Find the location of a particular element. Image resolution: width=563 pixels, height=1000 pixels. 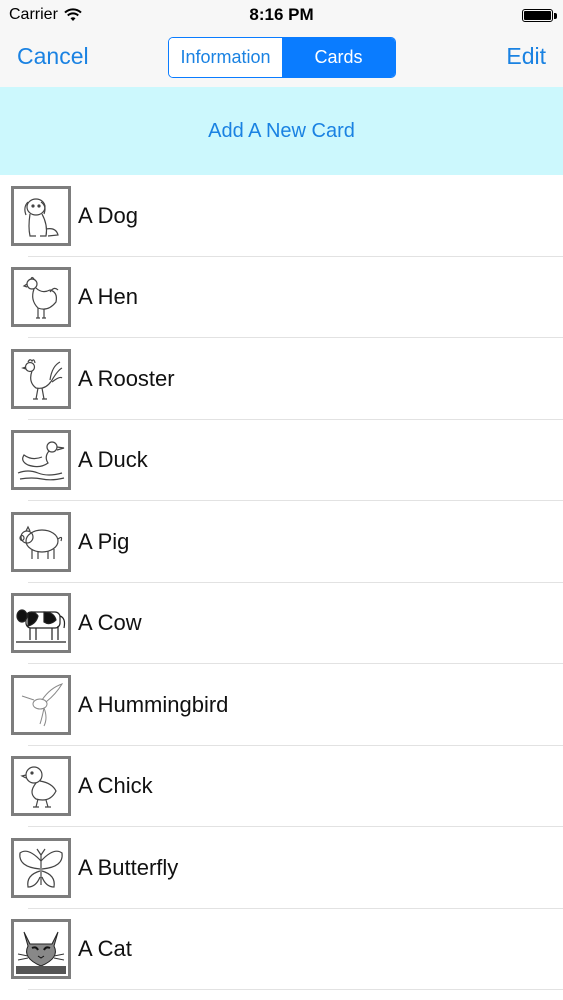

status-bar: Carrier 8:16 PM is located at coordinates (281, 15).